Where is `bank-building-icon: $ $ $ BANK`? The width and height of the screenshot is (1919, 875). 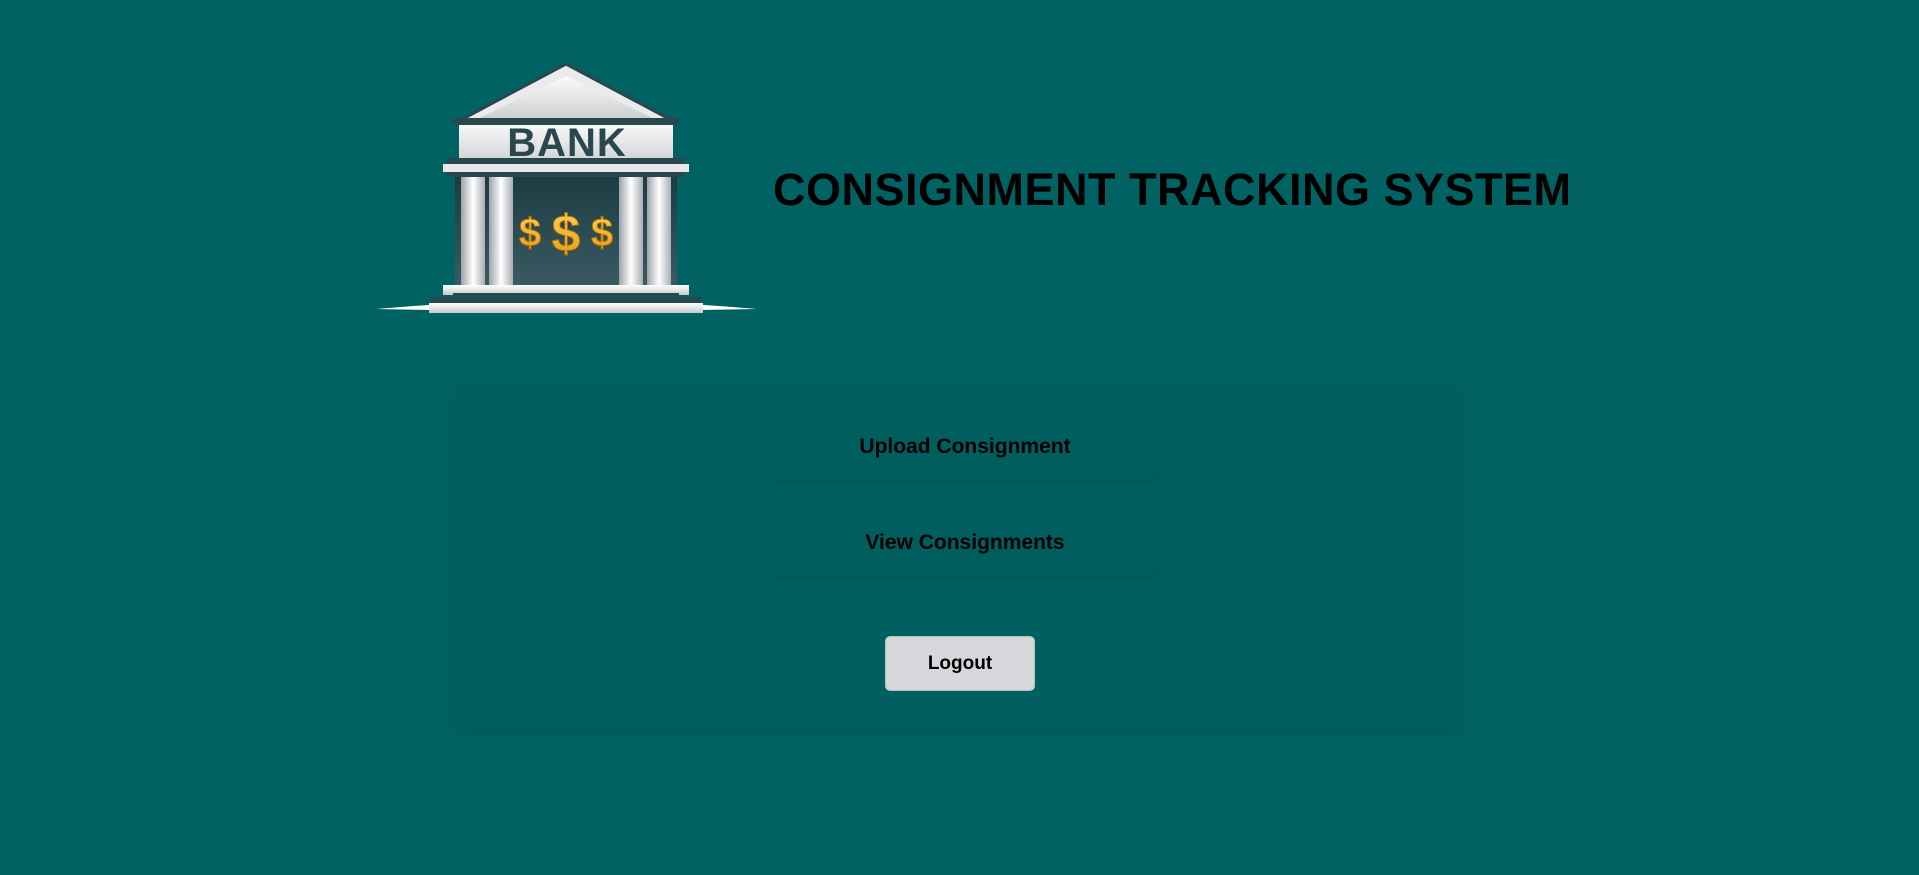
bank-building-icon: $ $ $ BANK is located at coordinates (567, 190).